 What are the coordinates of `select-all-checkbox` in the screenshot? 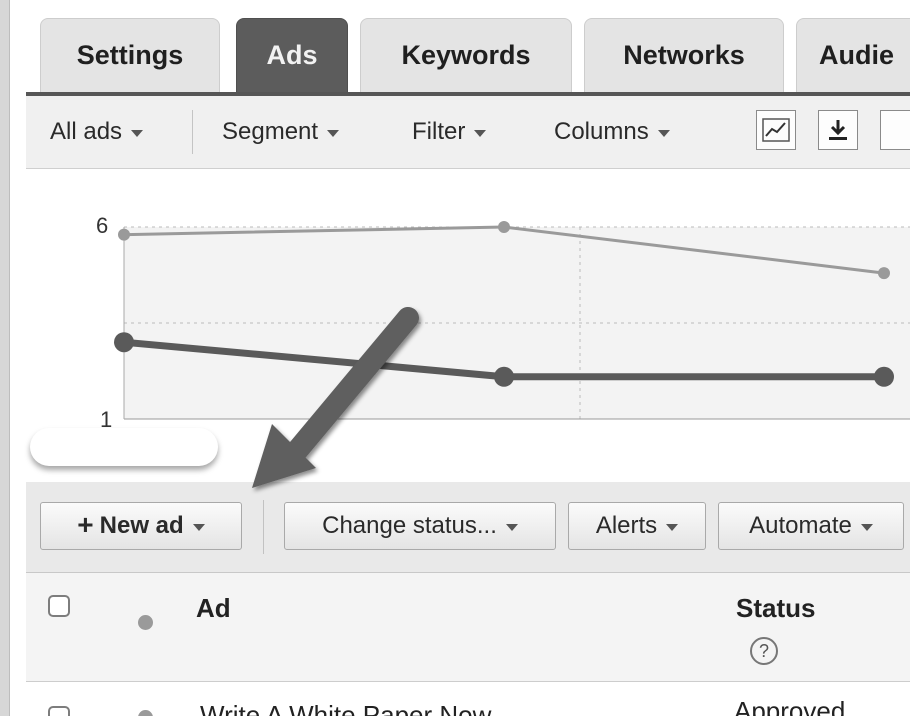 It's located at (59, 606).